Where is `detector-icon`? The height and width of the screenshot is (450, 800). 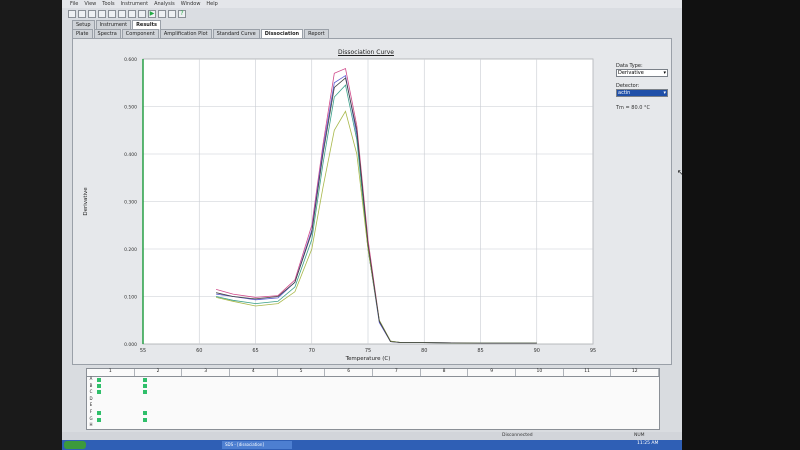
detector-icon is located at coordinates (162, 14).